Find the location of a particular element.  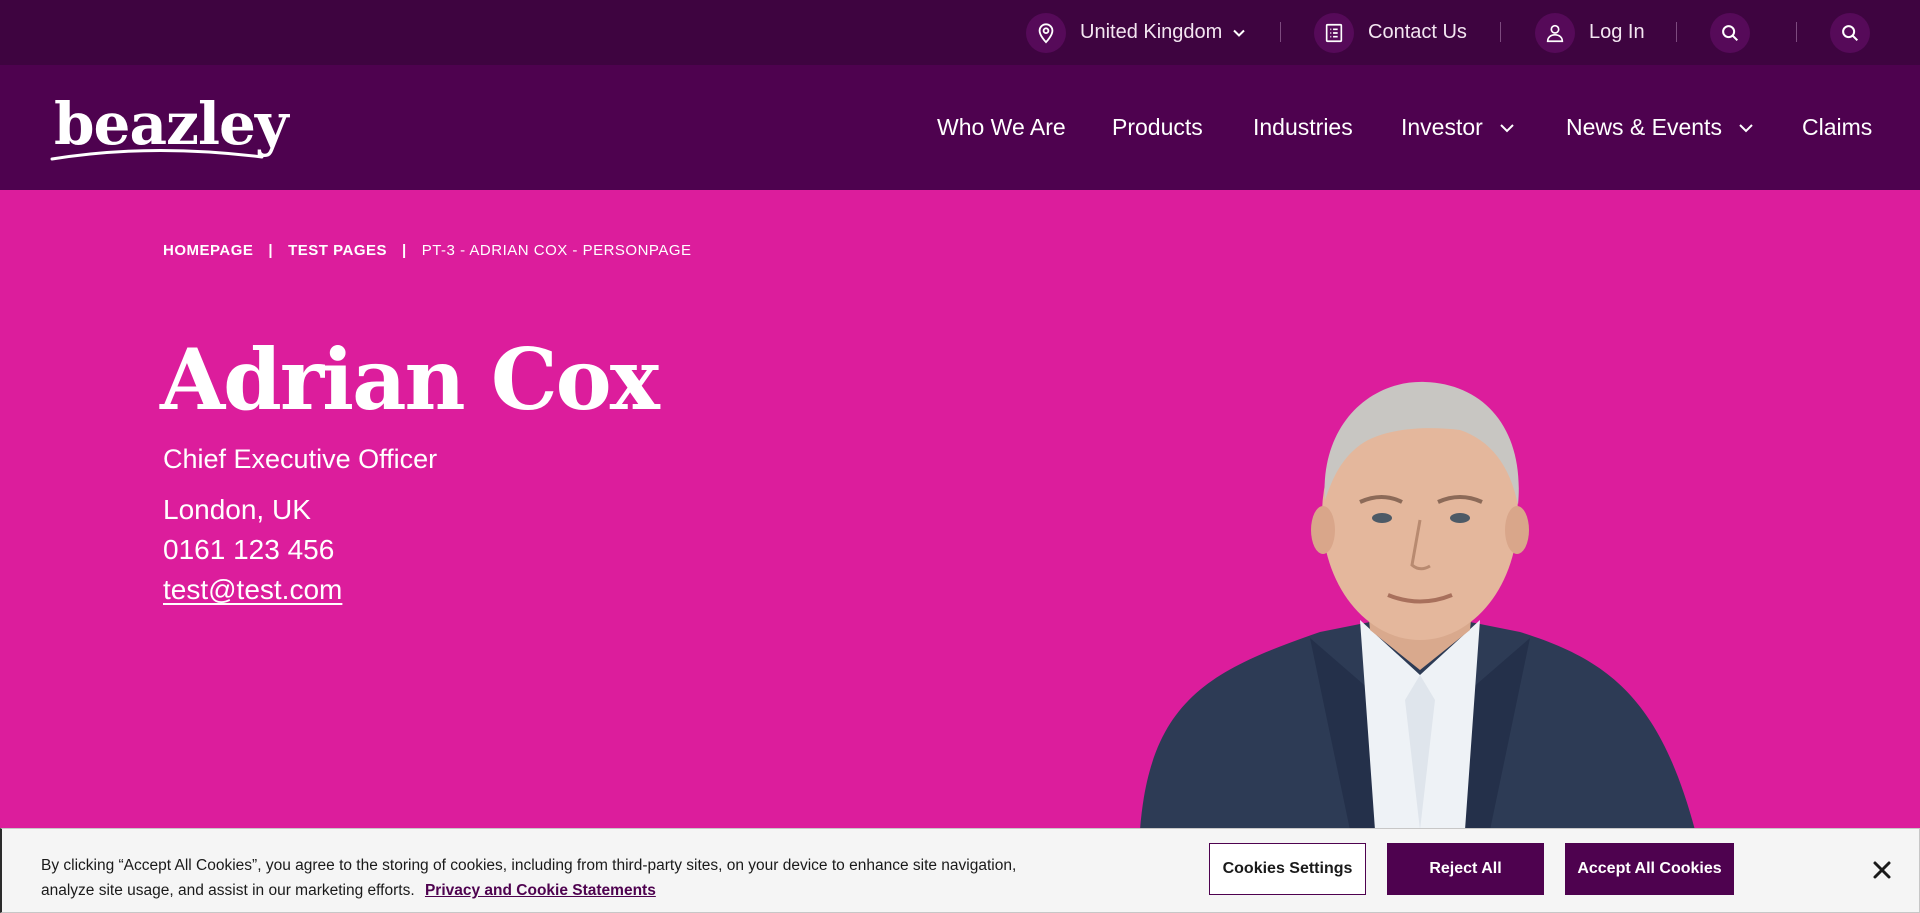

document-list-icon is located at coordinates (1334, 32).